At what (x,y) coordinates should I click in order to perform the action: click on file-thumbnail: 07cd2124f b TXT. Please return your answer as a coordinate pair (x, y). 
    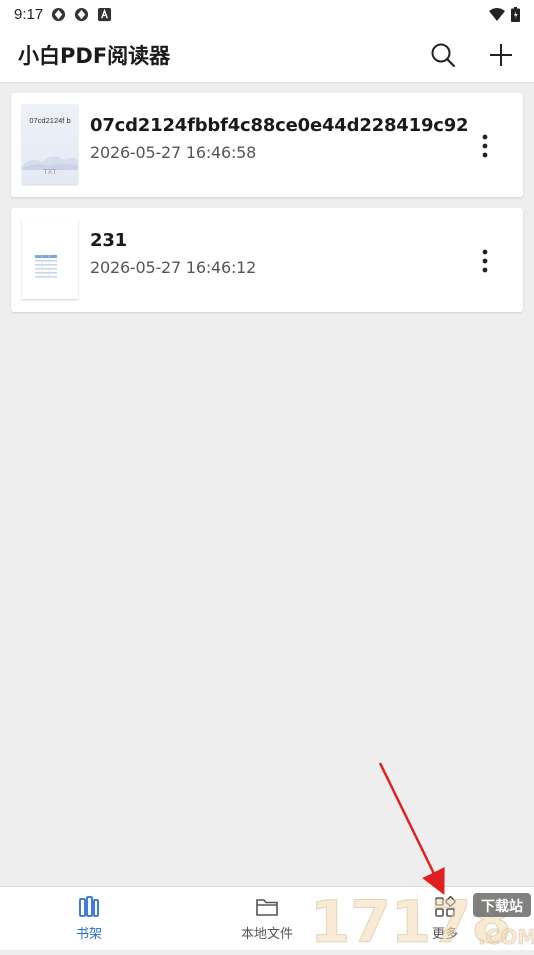
    Looking at the image, I should click on (50, 144).